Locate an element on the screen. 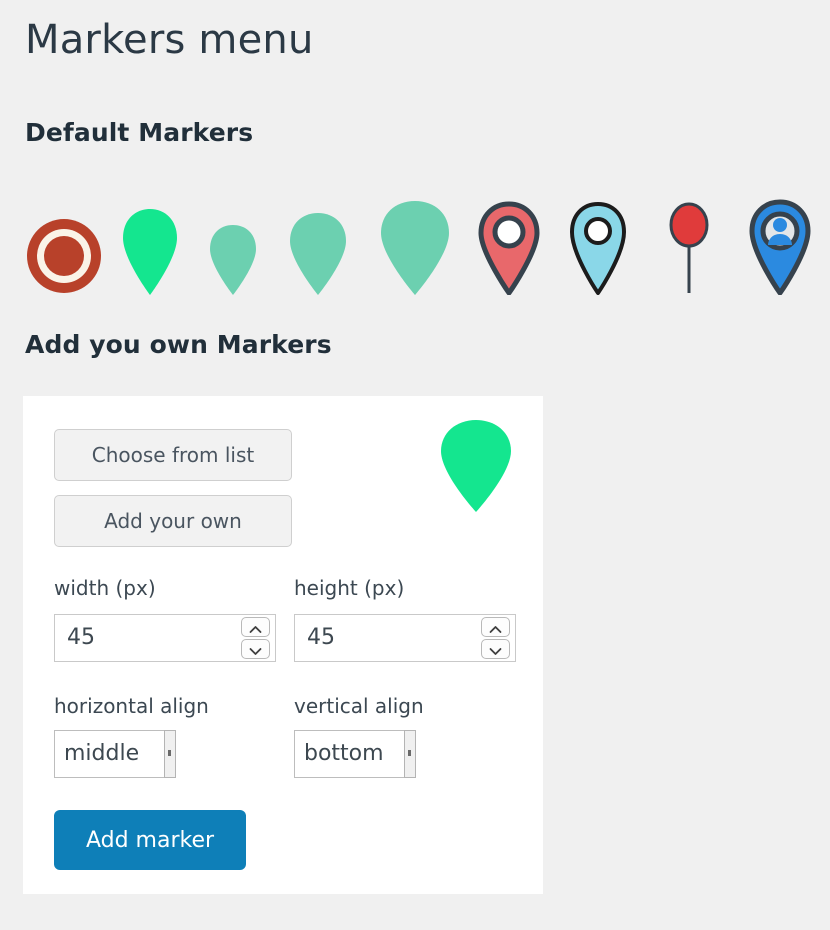 The width and height of the screenshot is (830, 930). add-marker-button: Add marker is located at coordinates (150, 840).